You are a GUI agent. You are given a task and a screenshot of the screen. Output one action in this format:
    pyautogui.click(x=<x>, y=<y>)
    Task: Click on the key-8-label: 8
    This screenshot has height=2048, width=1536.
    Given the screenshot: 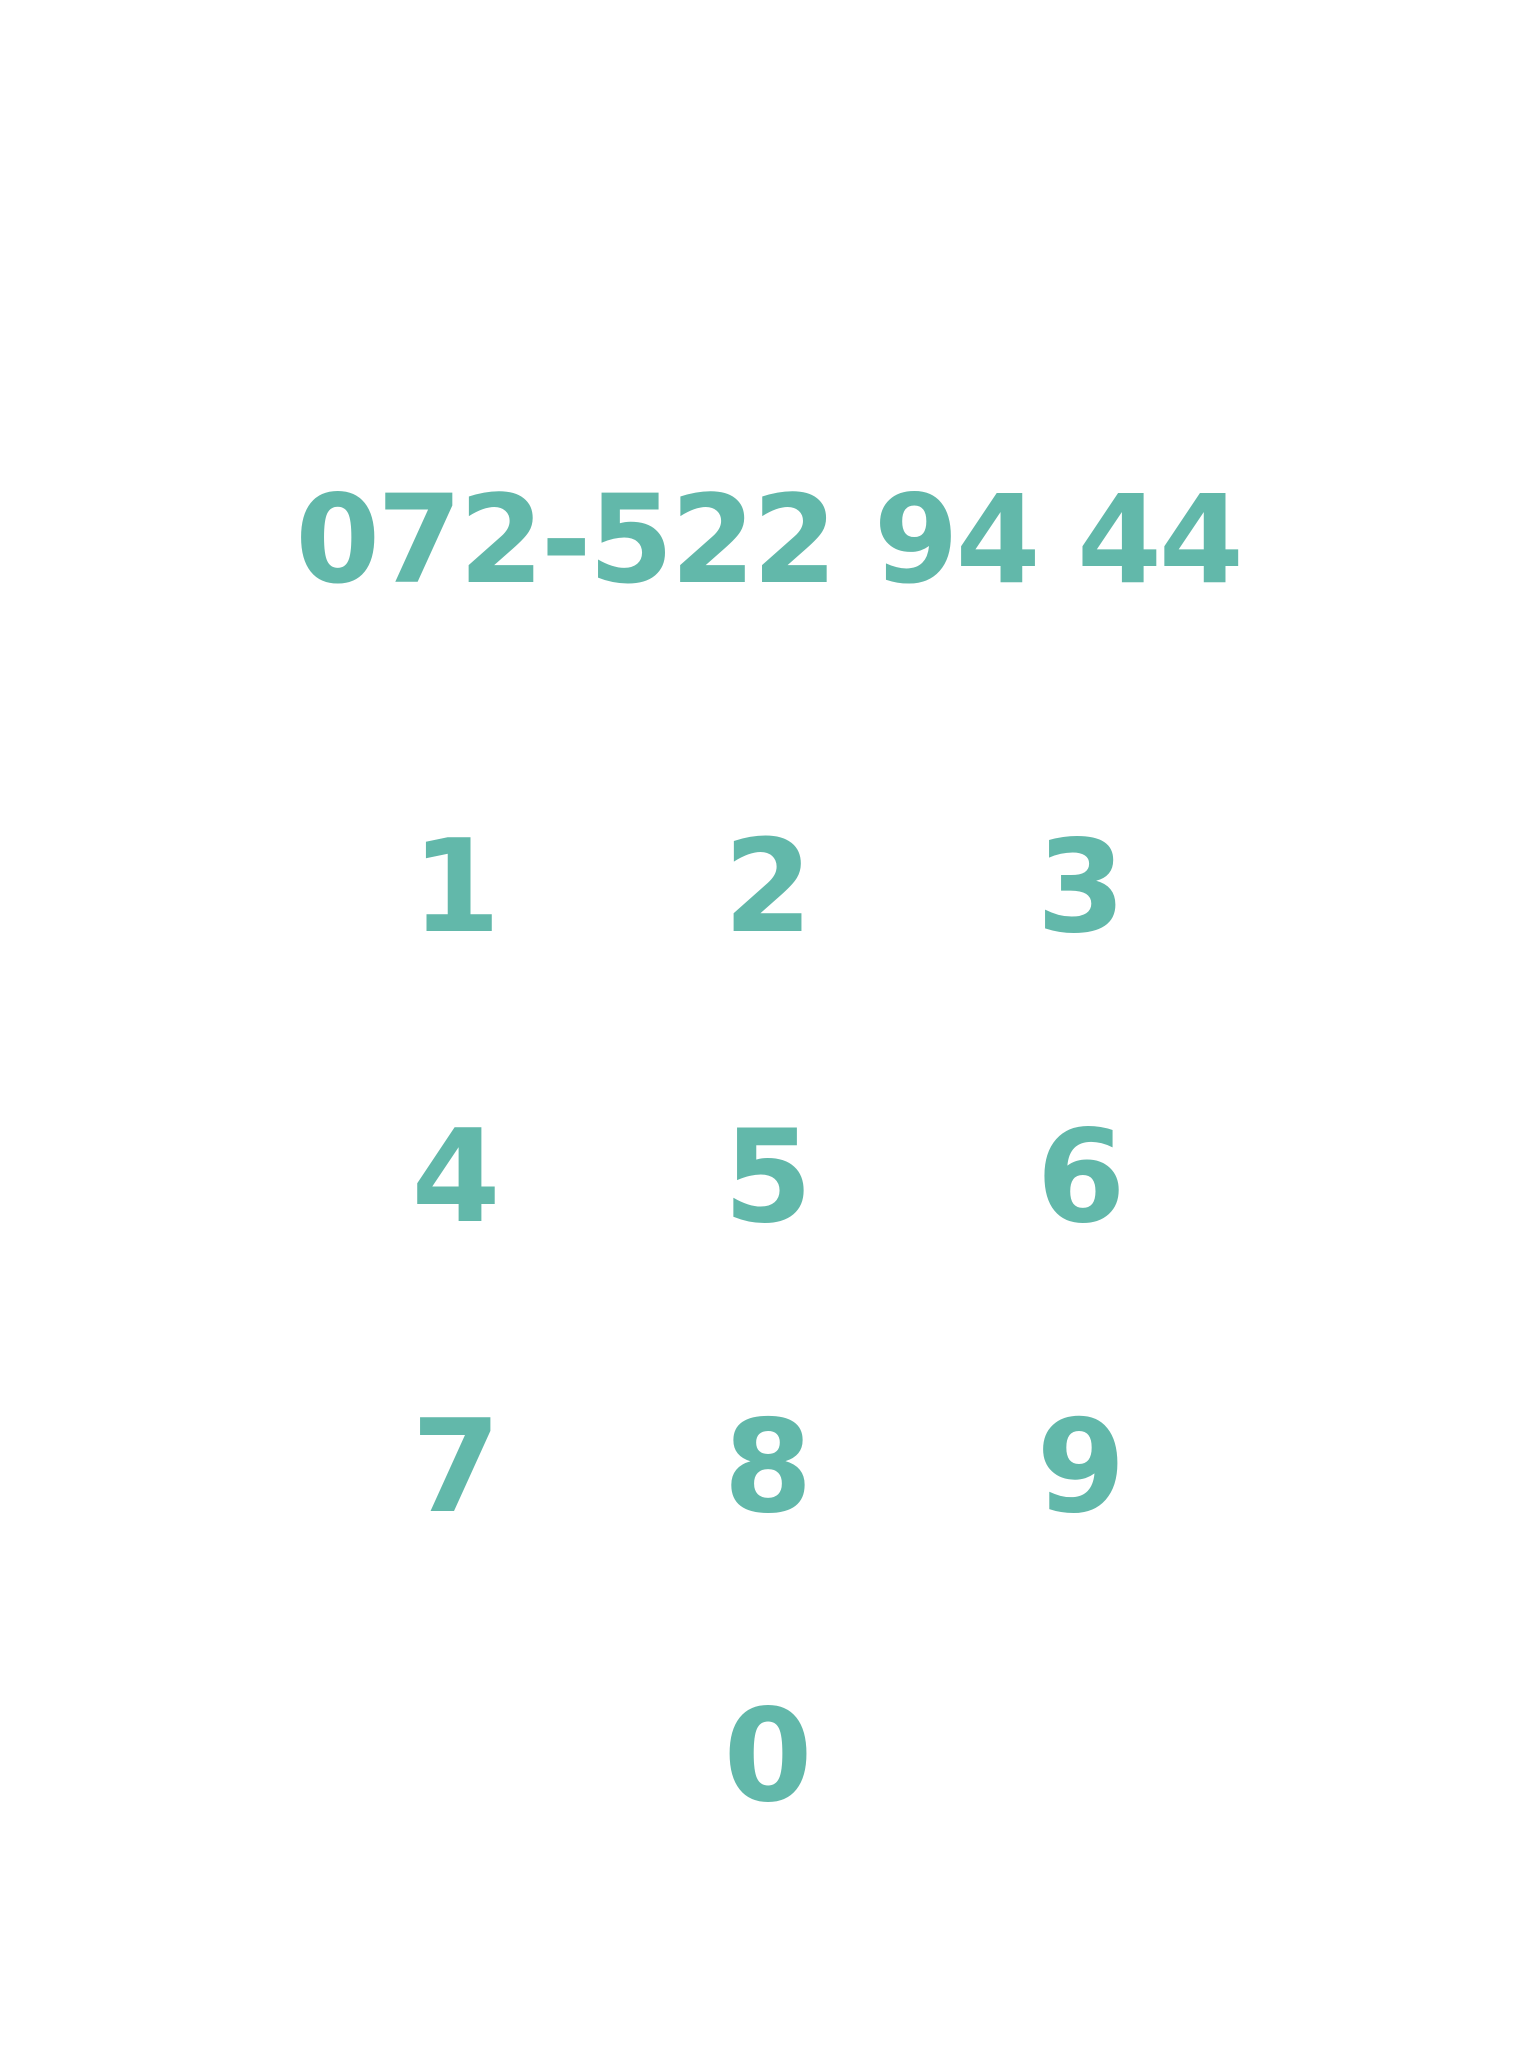 What is the action you would take?
    pyautogui.click(x=768, y=1467)
    